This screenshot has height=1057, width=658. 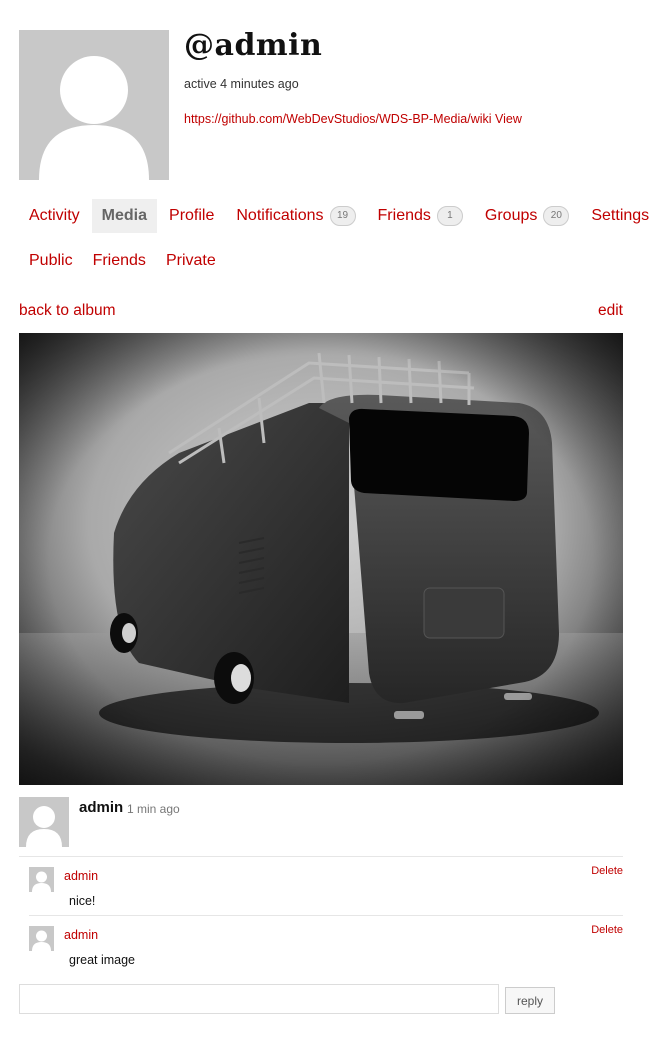 I want to click on secondary-nav: Public Friends Private, so click(x=122, y=261).